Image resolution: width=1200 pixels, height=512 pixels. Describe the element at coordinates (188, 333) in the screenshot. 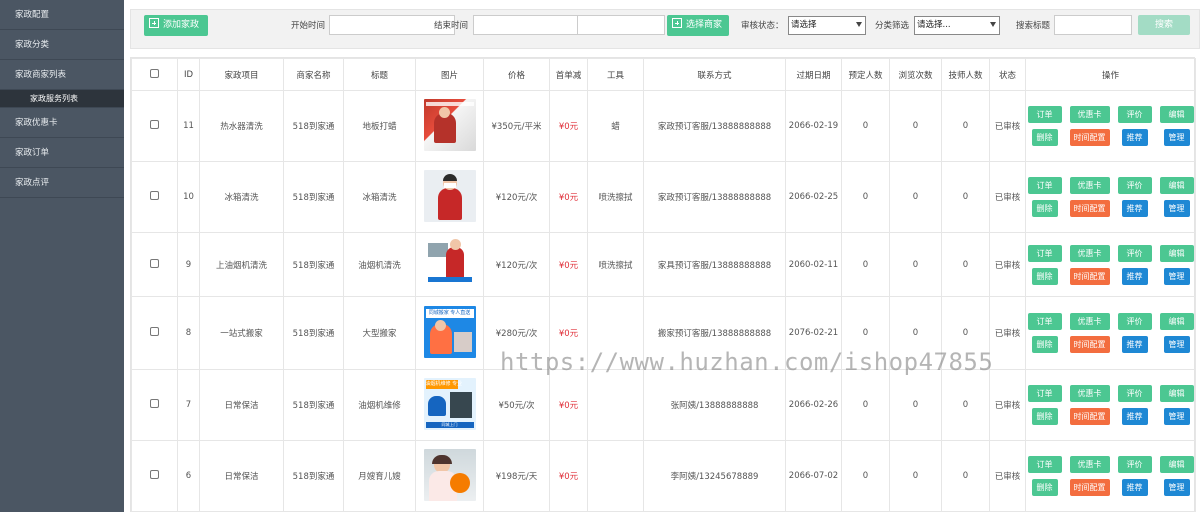

I see `cell-id: 8` at that location.